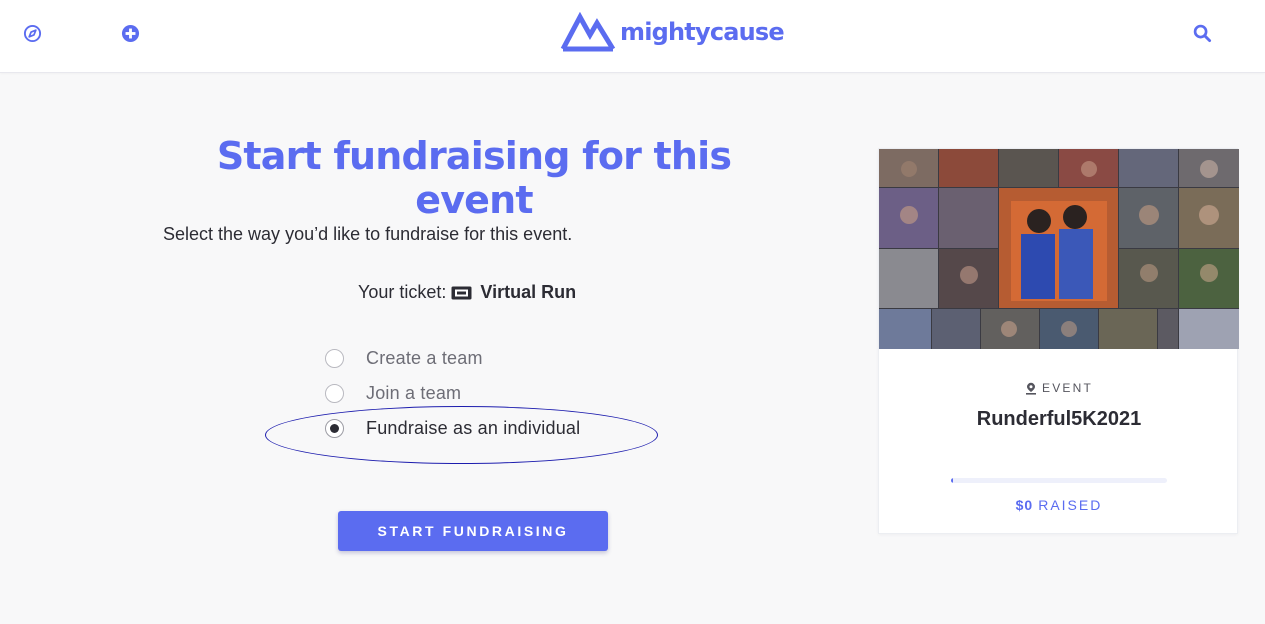 Image resolution: width=1265 pixels, height=624 pixels. I want to click on event-type-label: EVENT, so click(1059, 388).